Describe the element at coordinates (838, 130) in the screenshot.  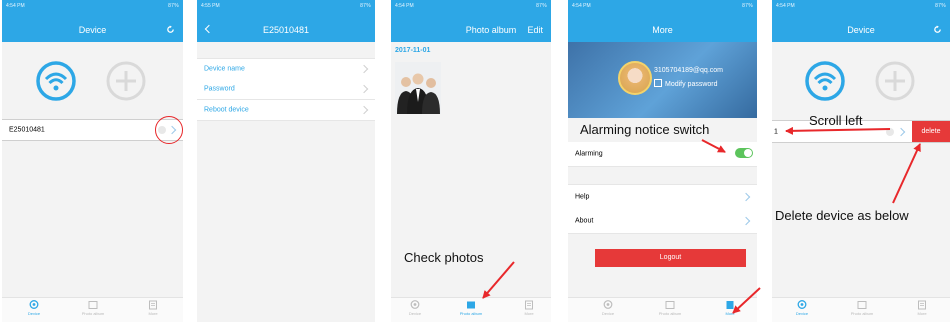
I see `arrow-scroll-left` at that location.